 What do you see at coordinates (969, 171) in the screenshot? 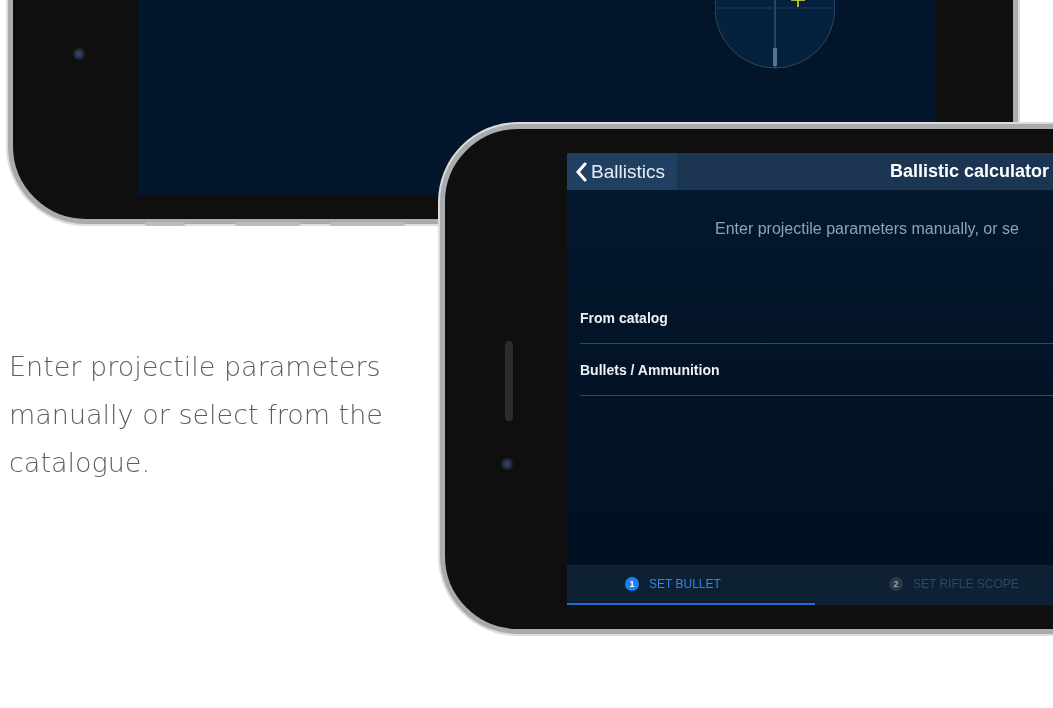
I see `screen-title: Ballistic calculator` at bounding box center [969, 171].